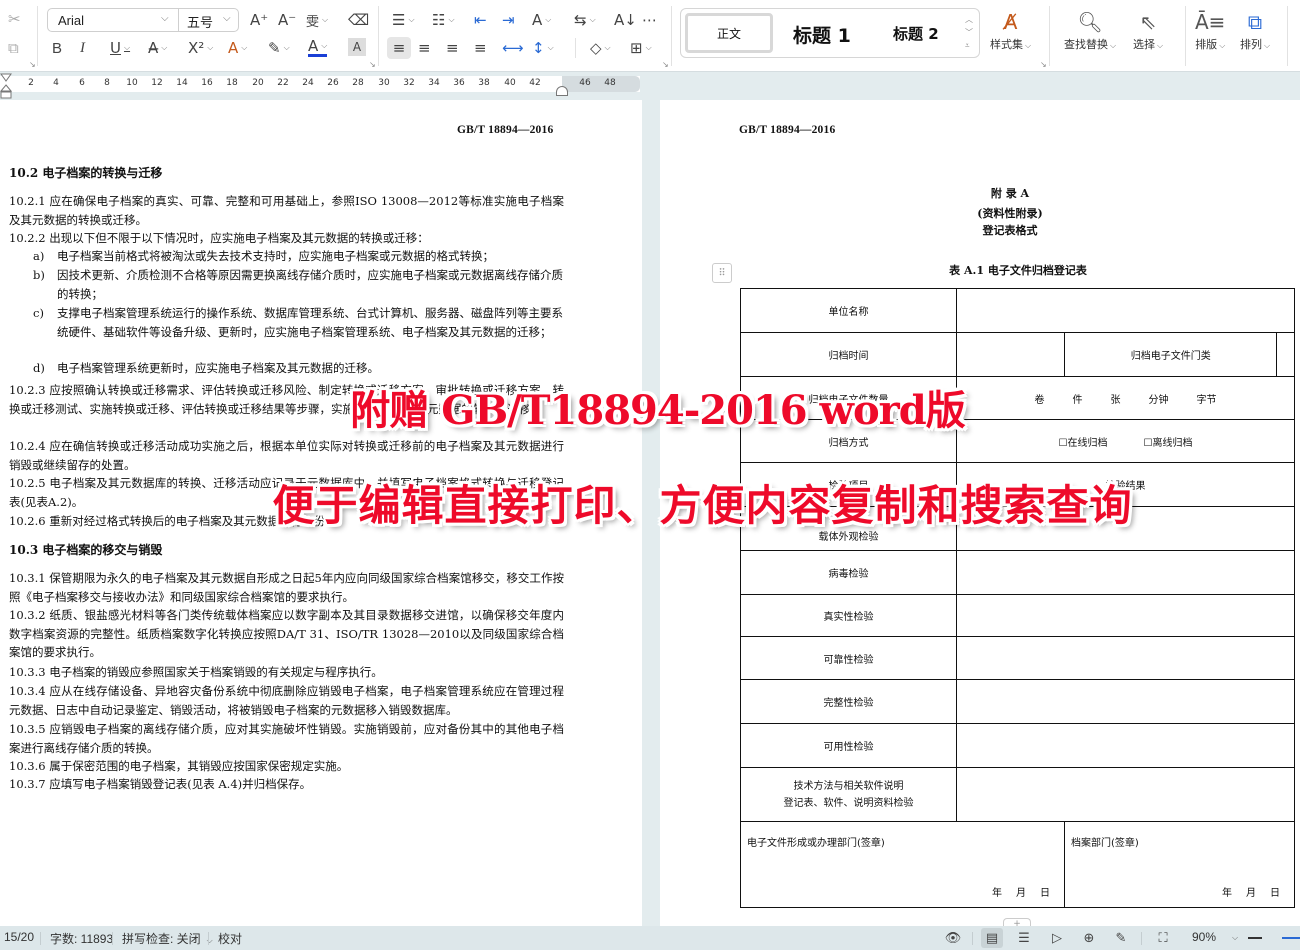 This screenshot has height=950, width=1300. I want to click on layout-button: Ā≡ 排版 ⌵, so click(1210, 30).